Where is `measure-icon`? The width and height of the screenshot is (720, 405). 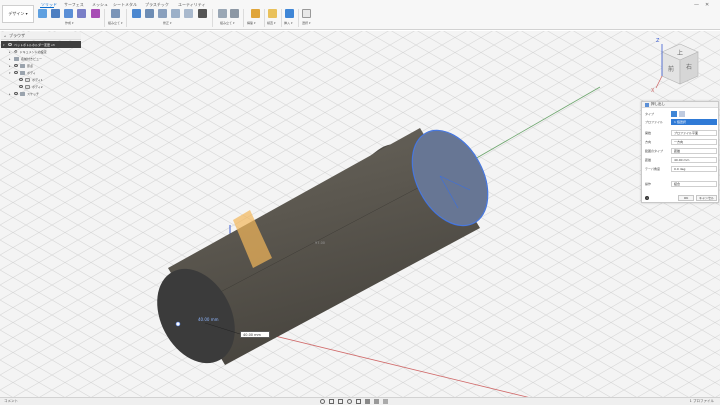 measure-icon is located at coordinates (272, 13).